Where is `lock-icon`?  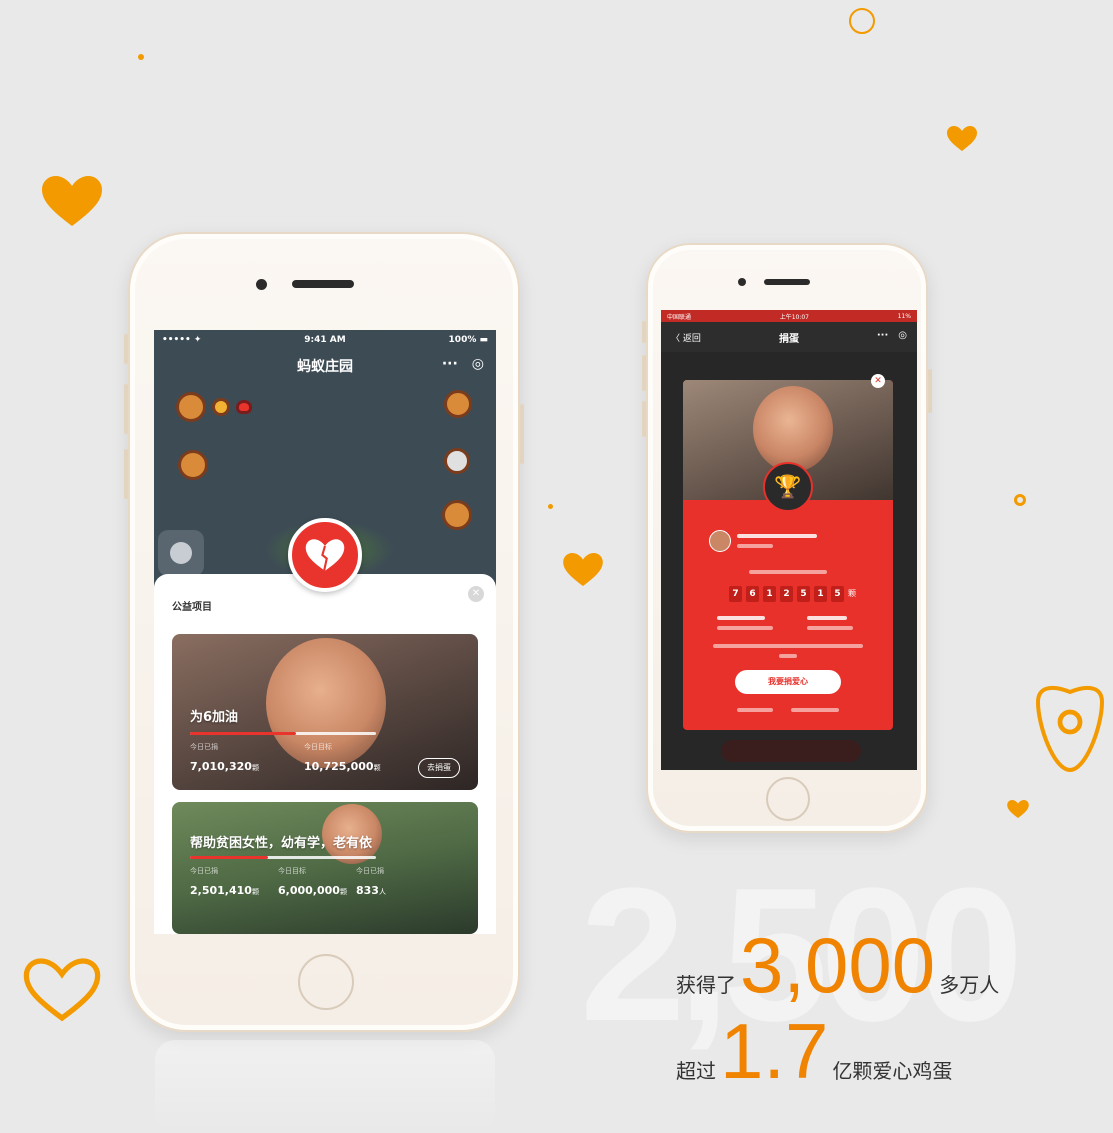 lock-icon is located at coordinates (458, 404).